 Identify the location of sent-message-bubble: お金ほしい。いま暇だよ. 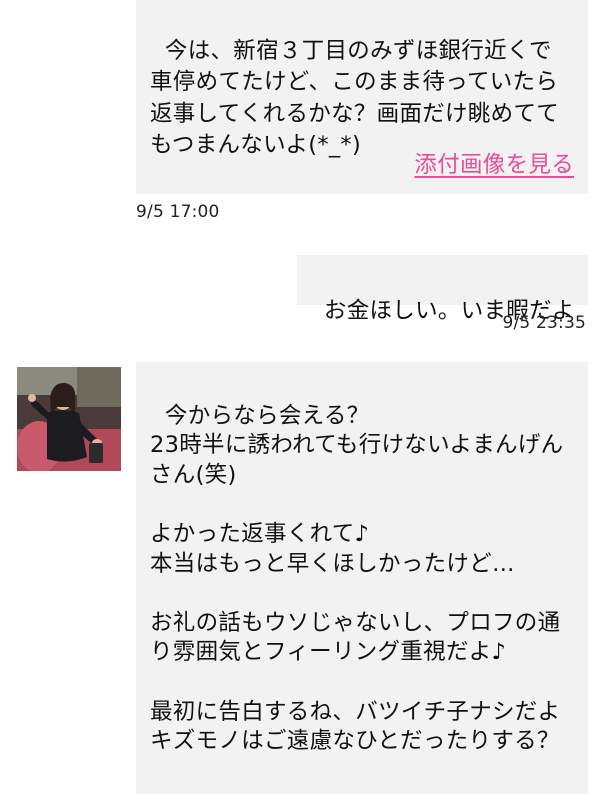
(442, 289).